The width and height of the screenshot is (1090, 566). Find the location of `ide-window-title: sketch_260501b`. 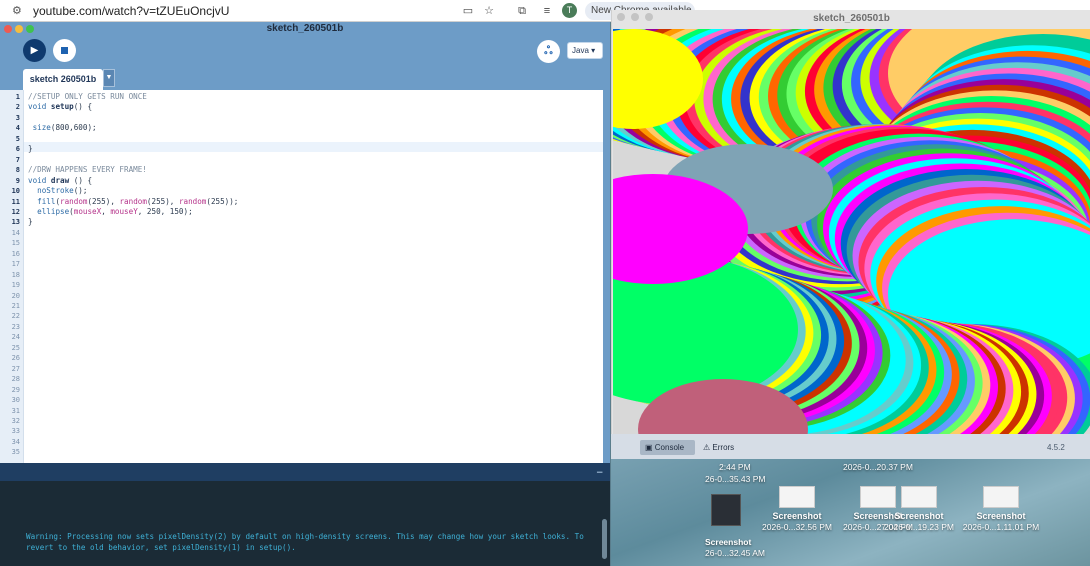

ide-window-title: sketch_260501b is located at coordinates (305, 28).